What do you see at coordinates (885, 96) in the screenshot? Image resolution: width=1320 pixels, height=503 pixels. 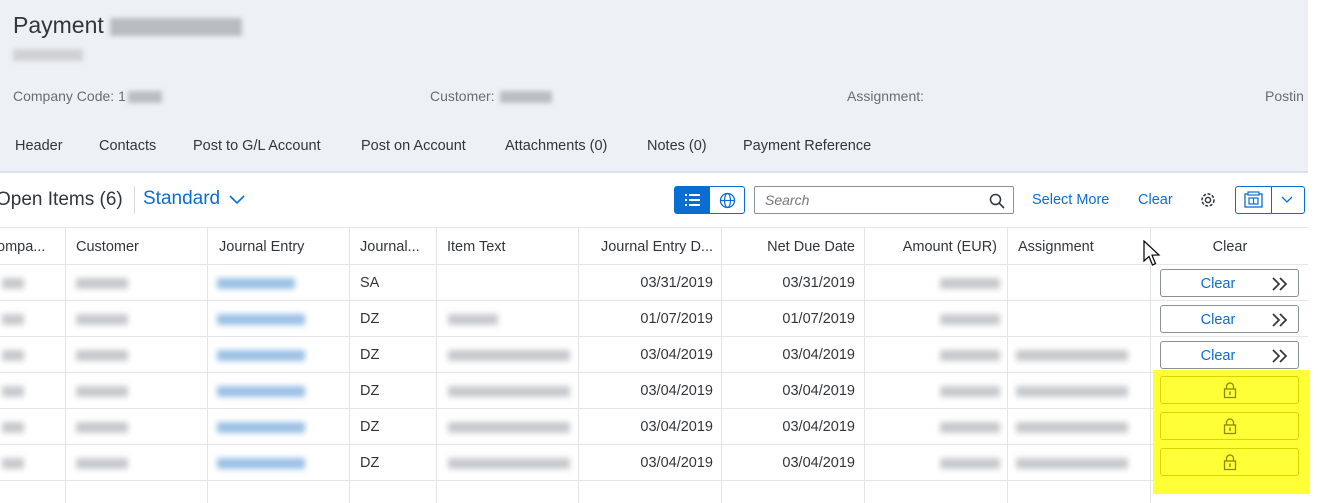 I see `assignment-field: Assignment:` at bounding box center [885, 96].